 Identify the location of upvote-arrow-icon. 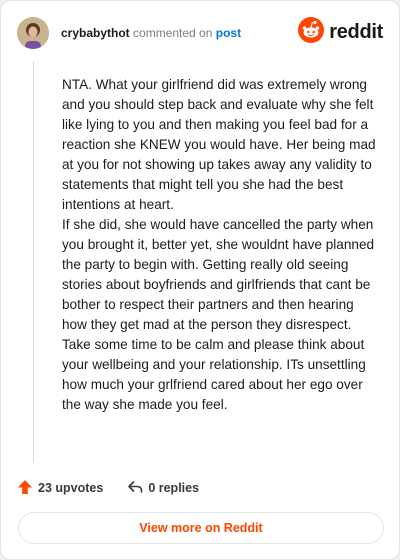
(27, 488).